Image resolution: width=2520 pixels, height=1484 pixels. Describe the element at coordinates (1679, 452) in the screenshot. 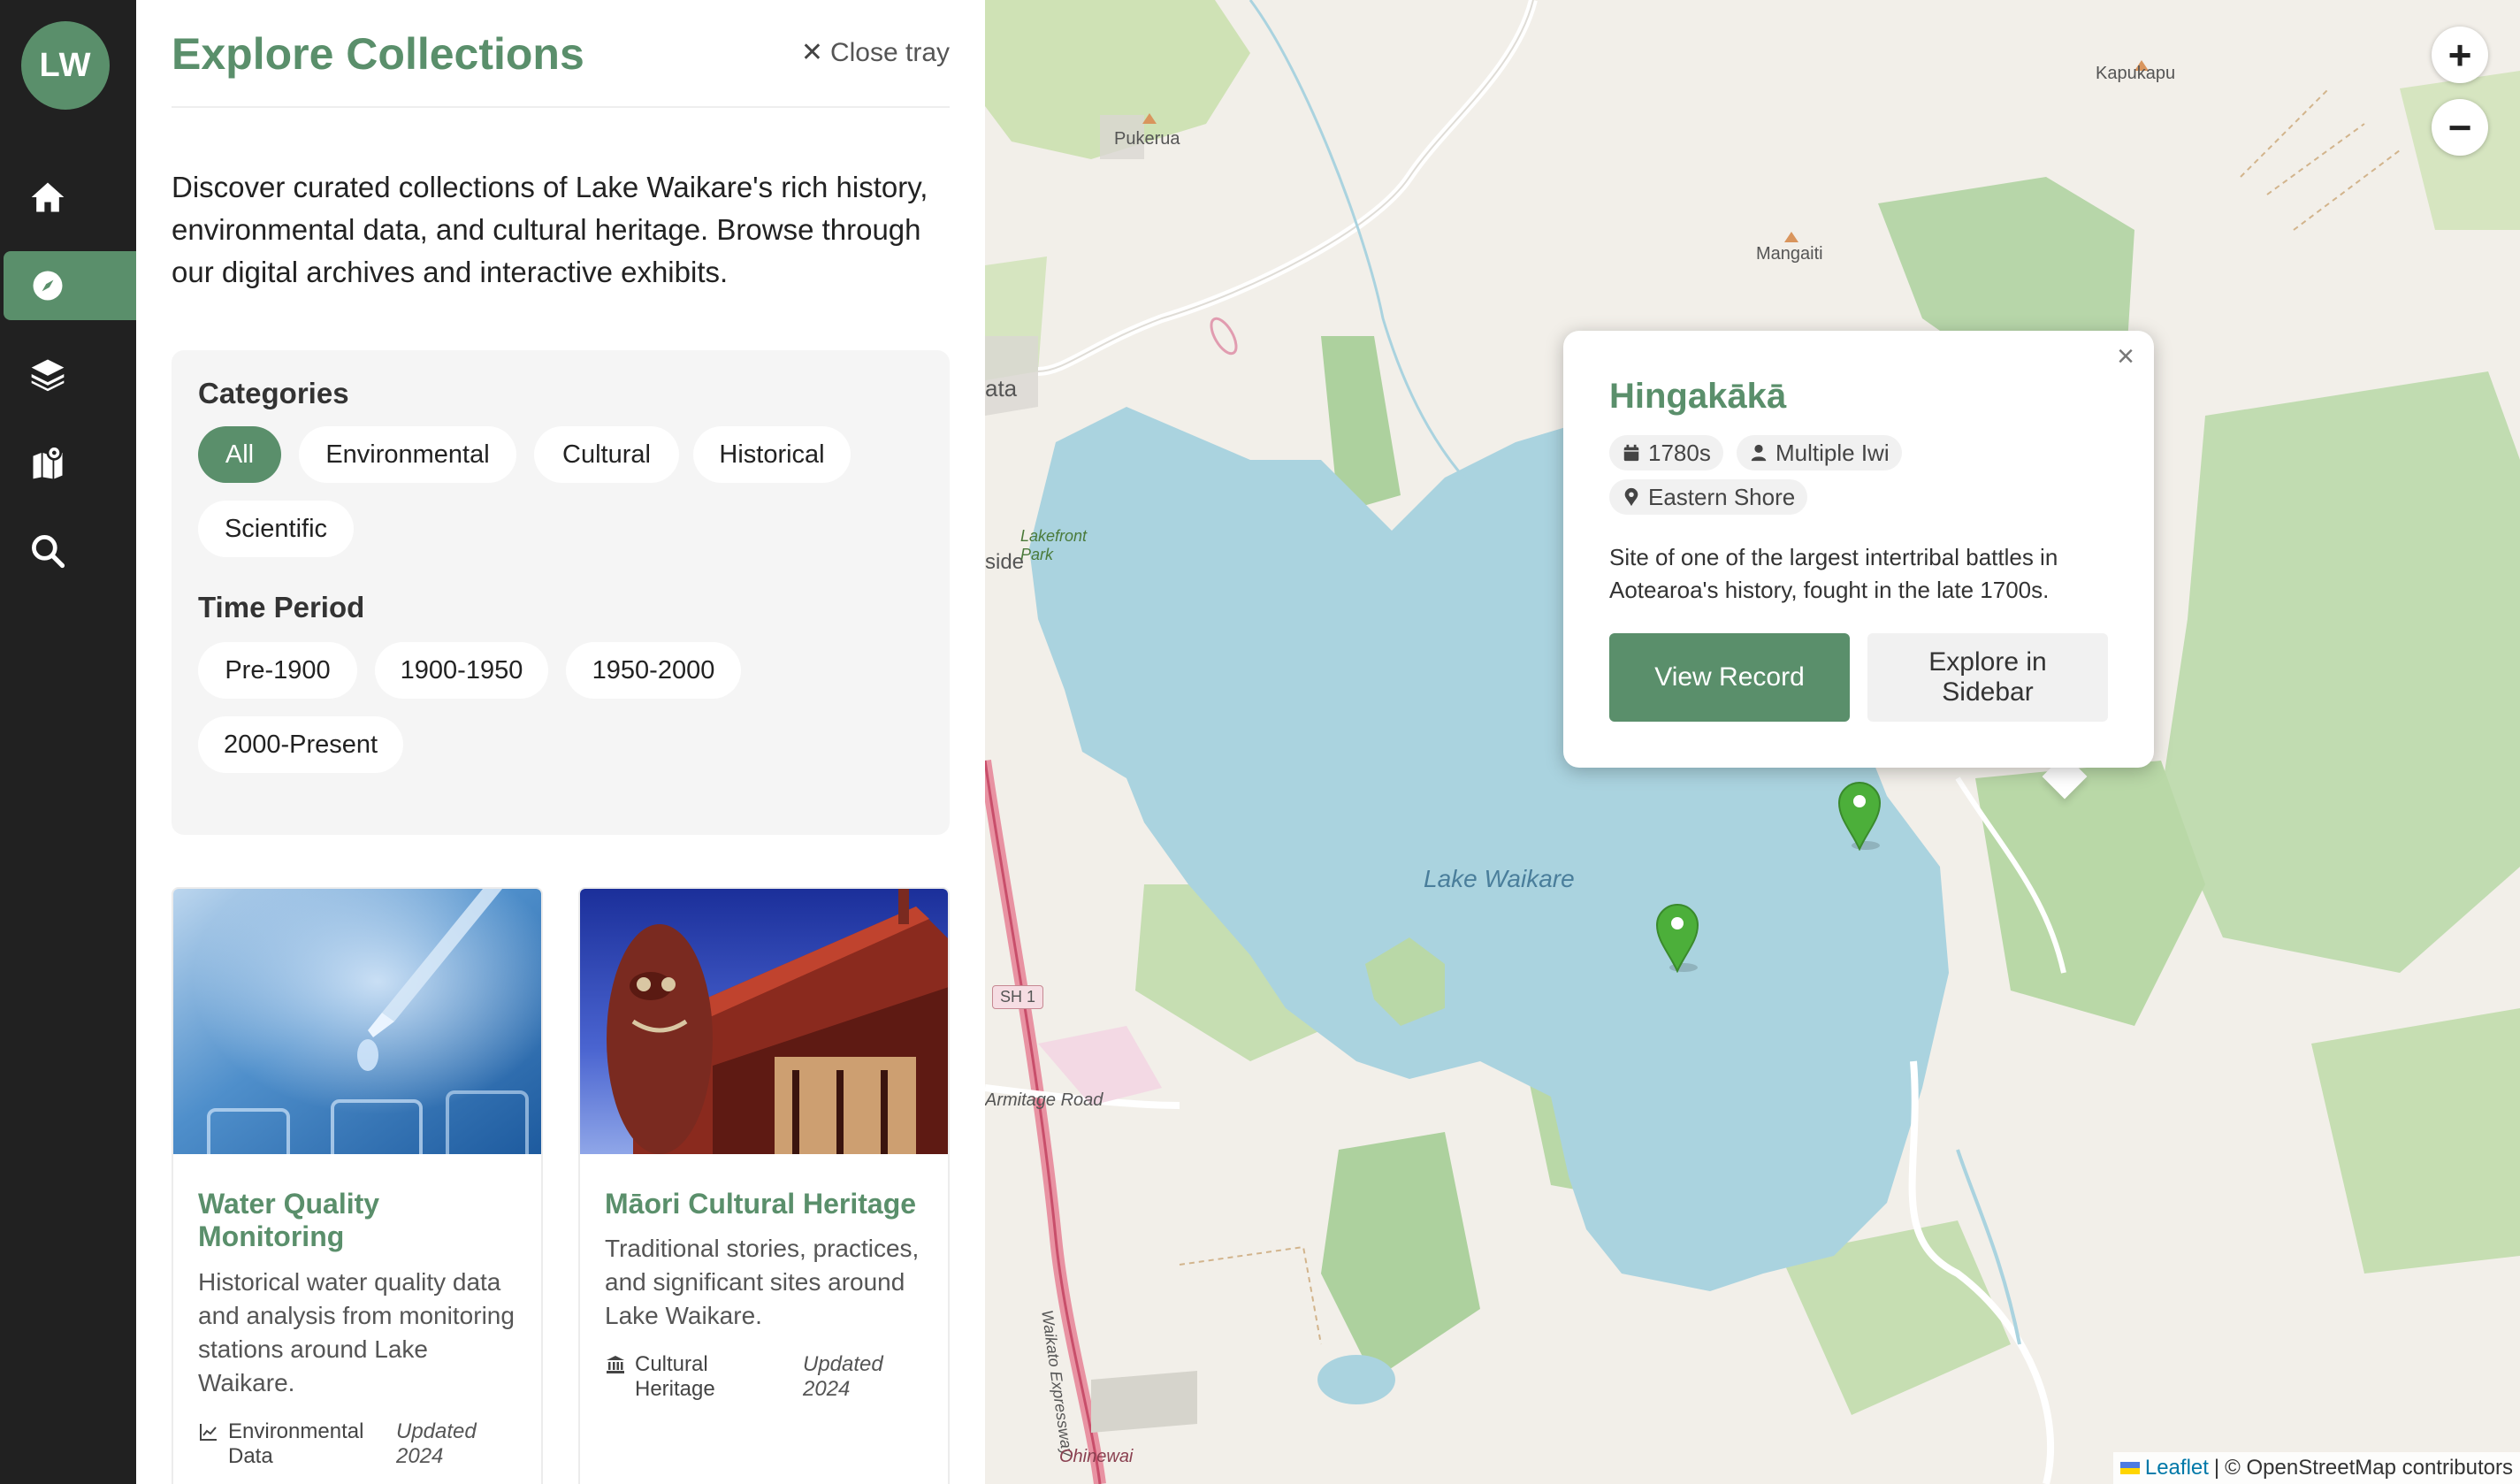

I see `popup-date: 1780s` at that location.